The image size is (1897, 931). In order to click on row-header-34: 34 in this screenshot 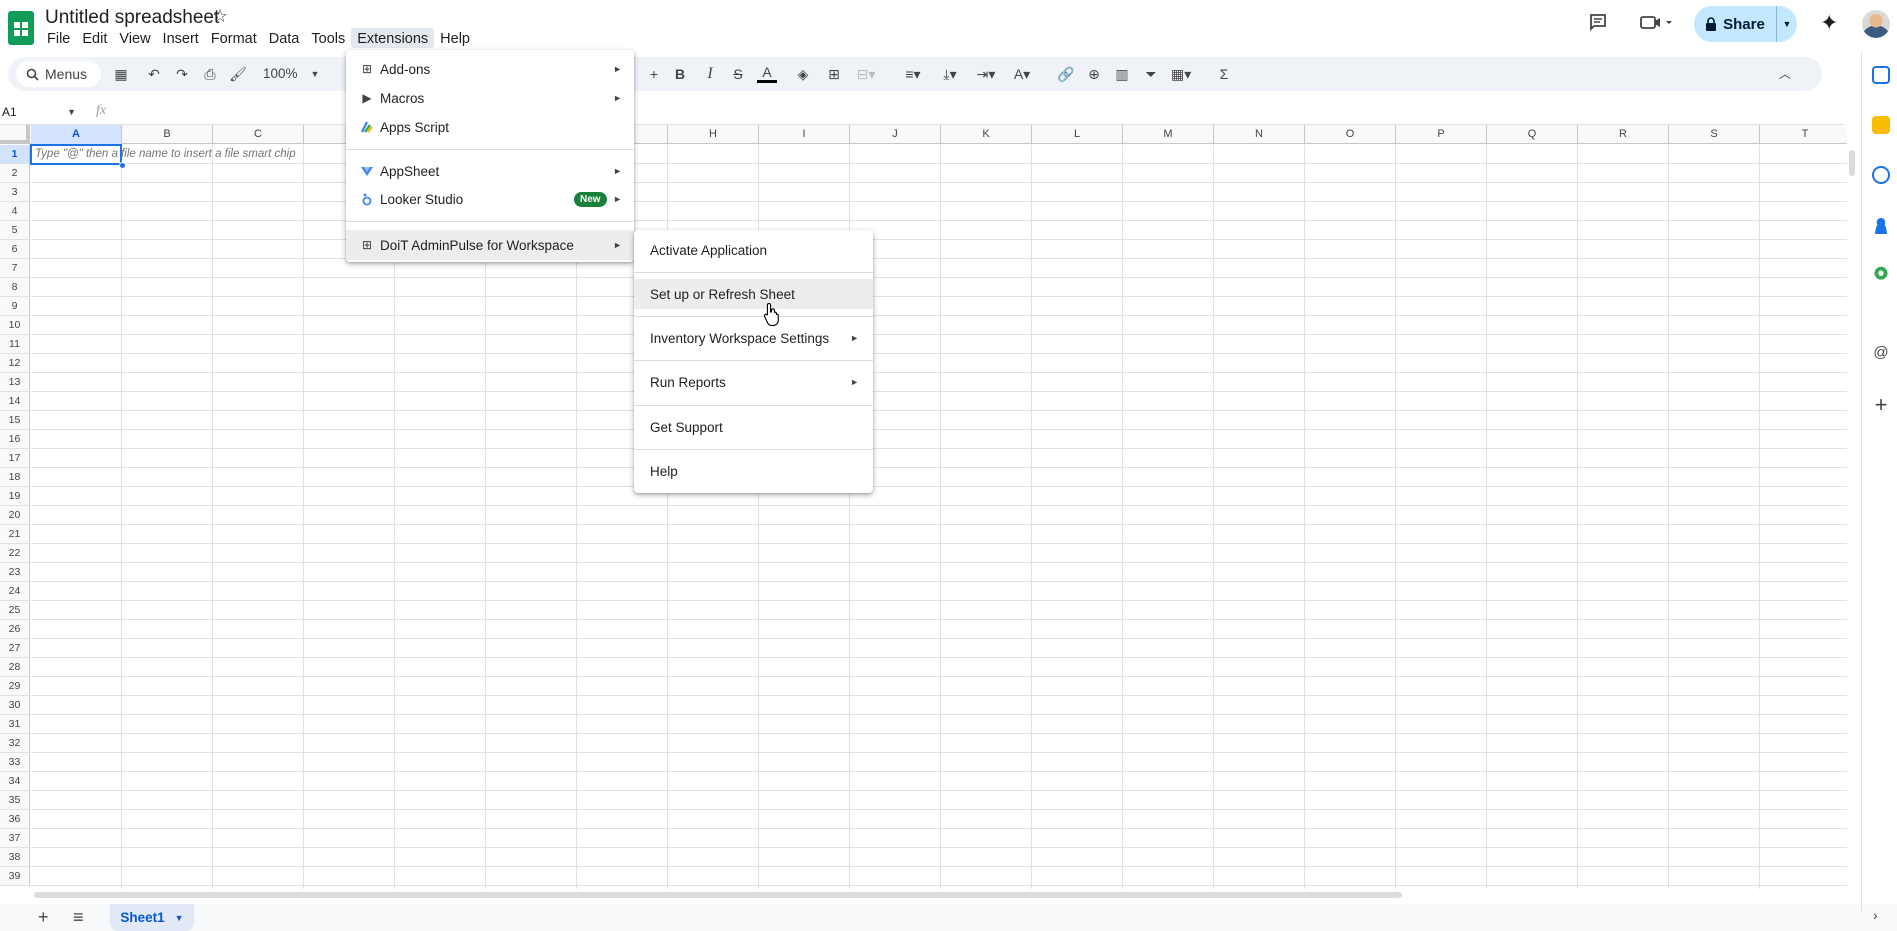, I will do `click(15, 781)`.